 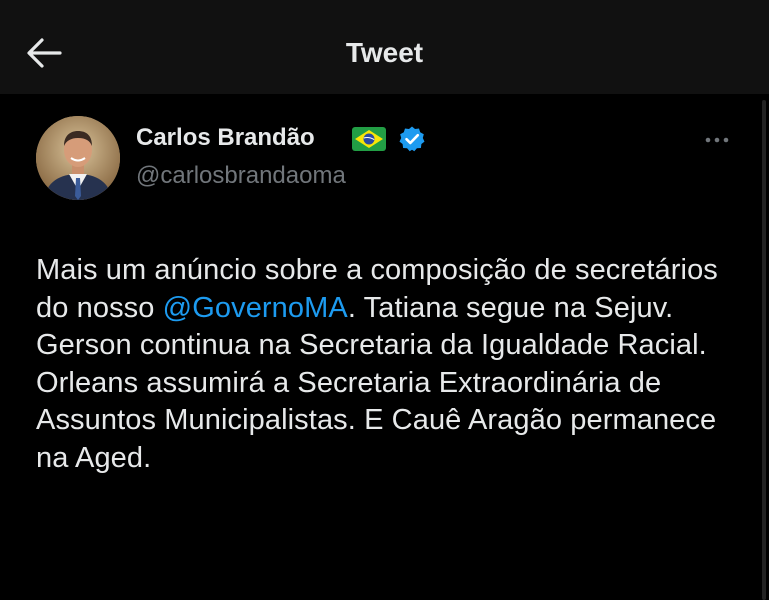 I want to click on avatar, so click(x=78, y=158).